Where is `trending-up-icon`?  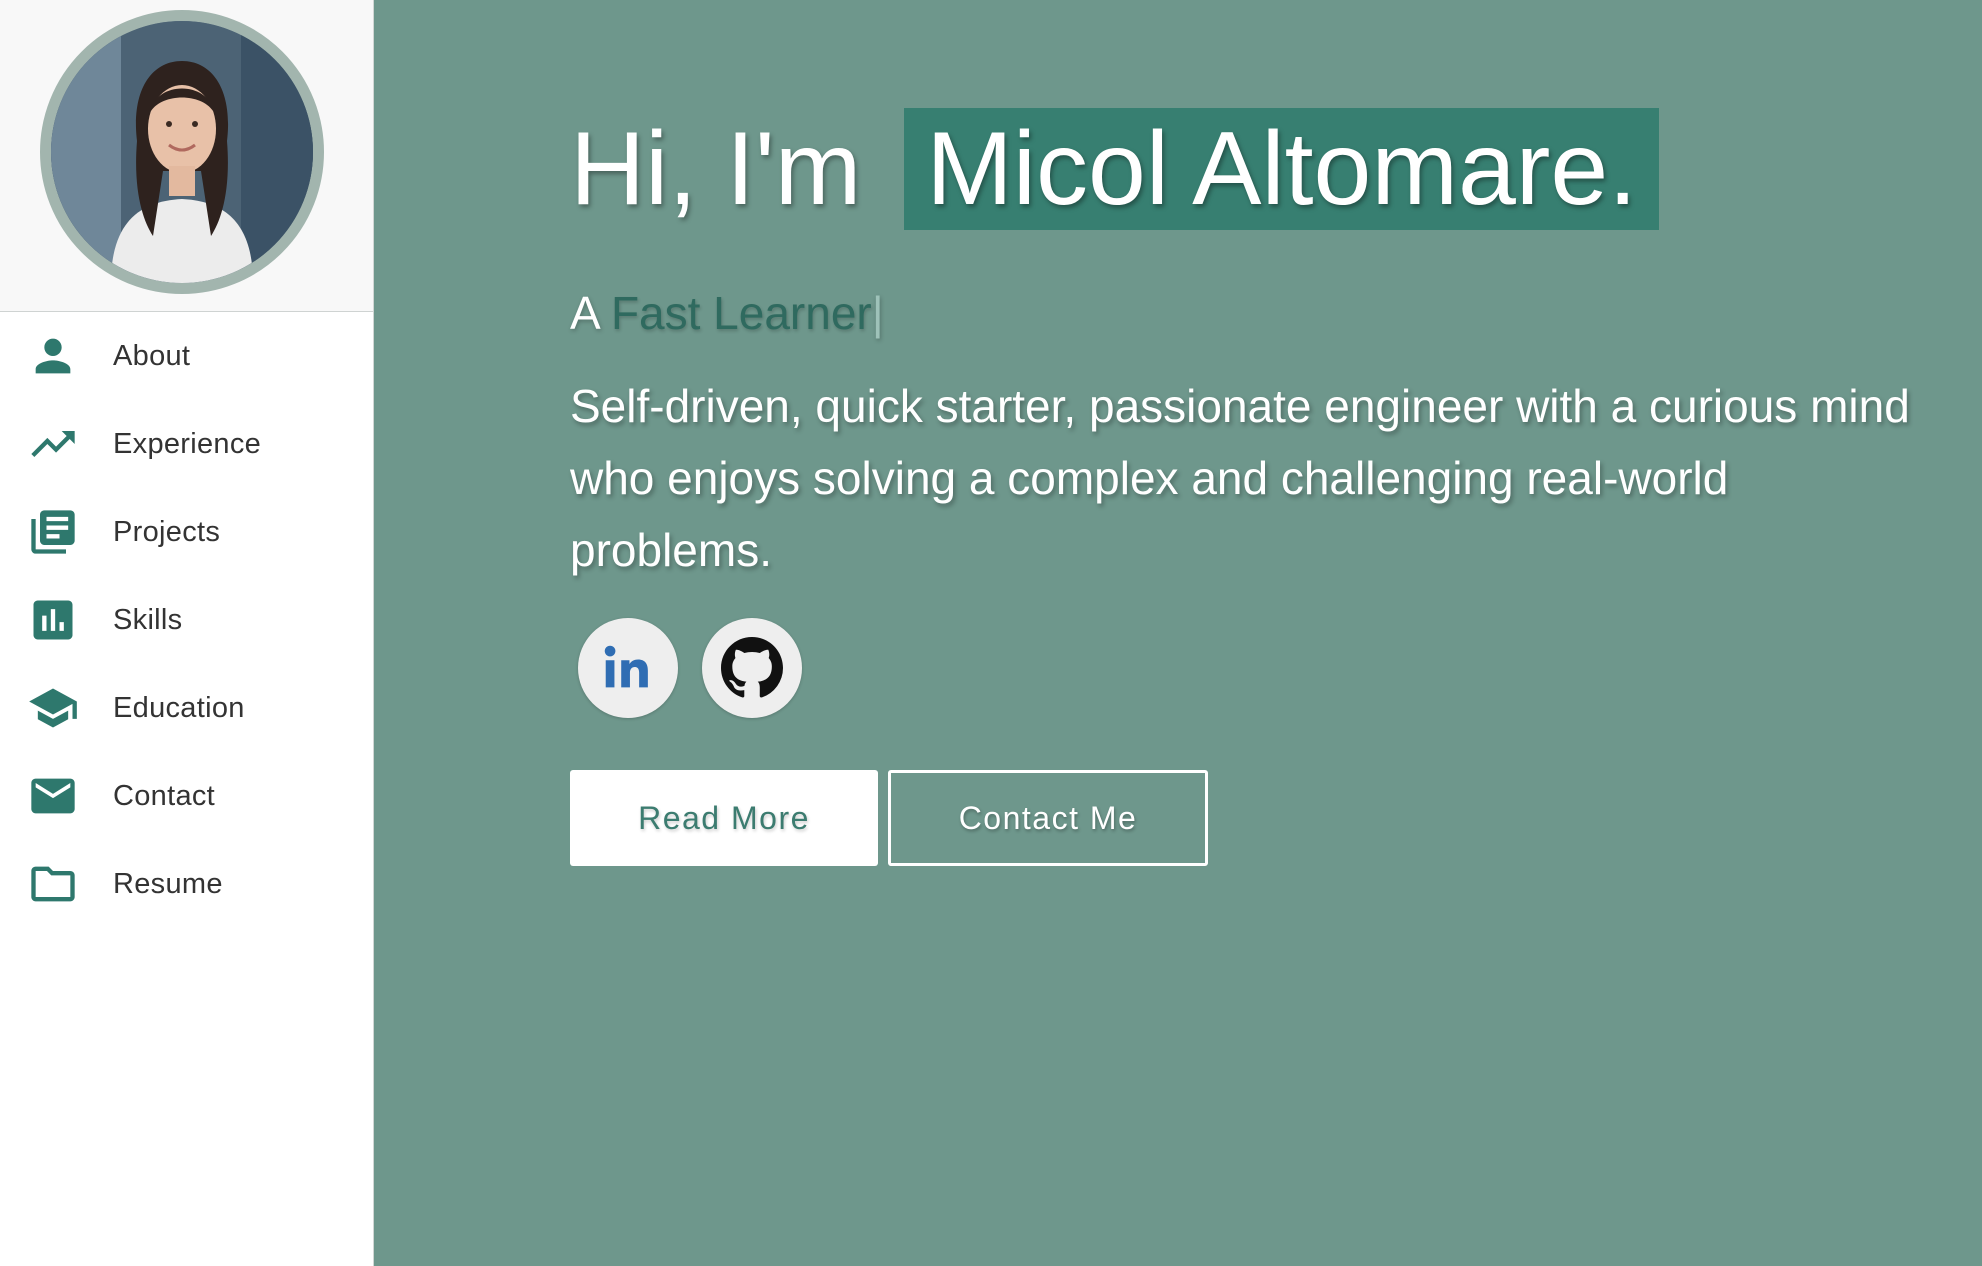
trending-up-icon is located at coordinates (53, 444).